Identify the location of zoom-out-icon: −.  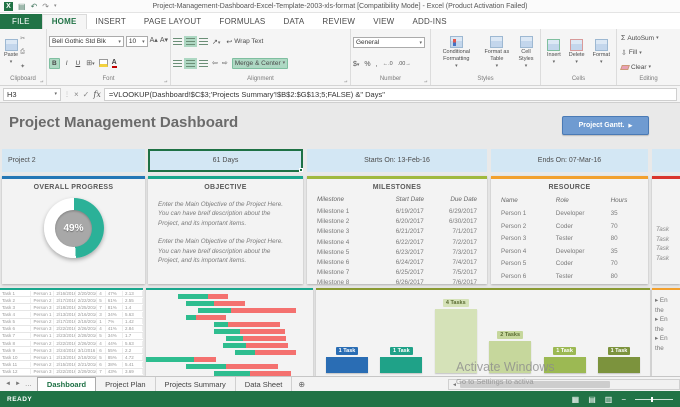
(623, 399).